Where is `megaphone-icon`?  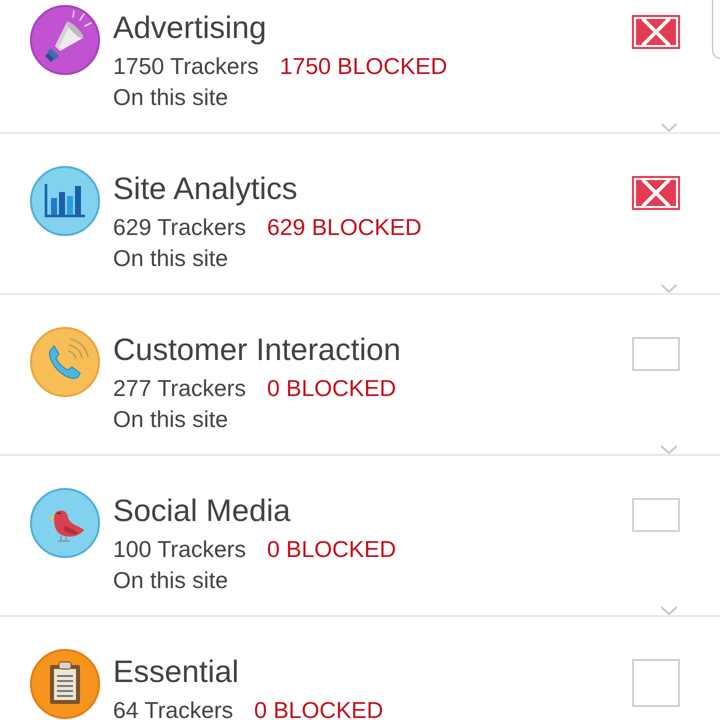
megaphone-icon is located at coordinates (65, 40).